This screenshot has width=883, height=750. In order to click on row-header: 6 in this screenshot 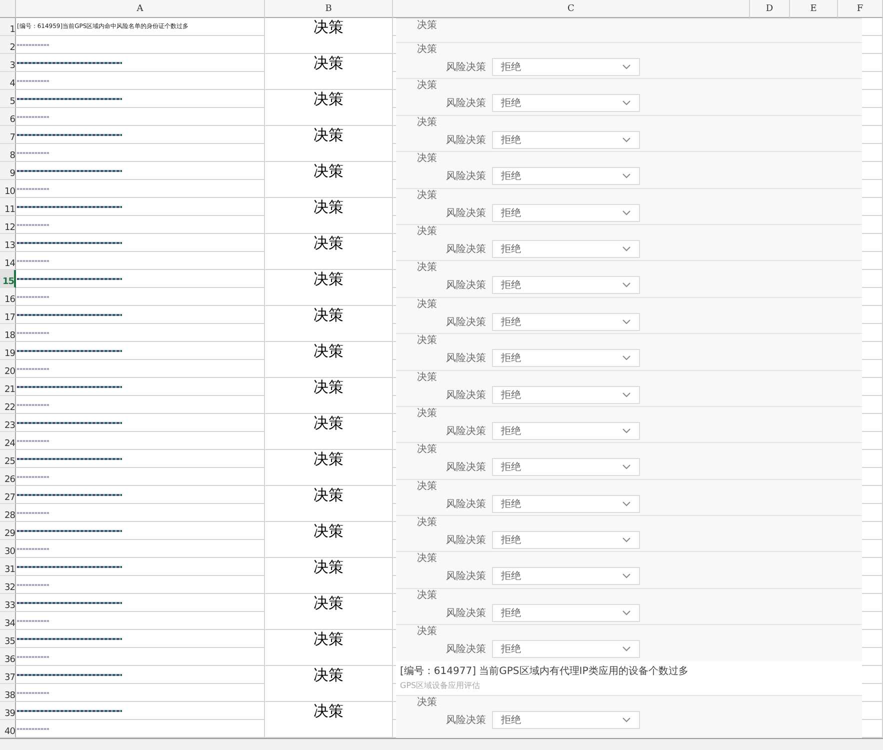, I will do `click(8, 117)`.